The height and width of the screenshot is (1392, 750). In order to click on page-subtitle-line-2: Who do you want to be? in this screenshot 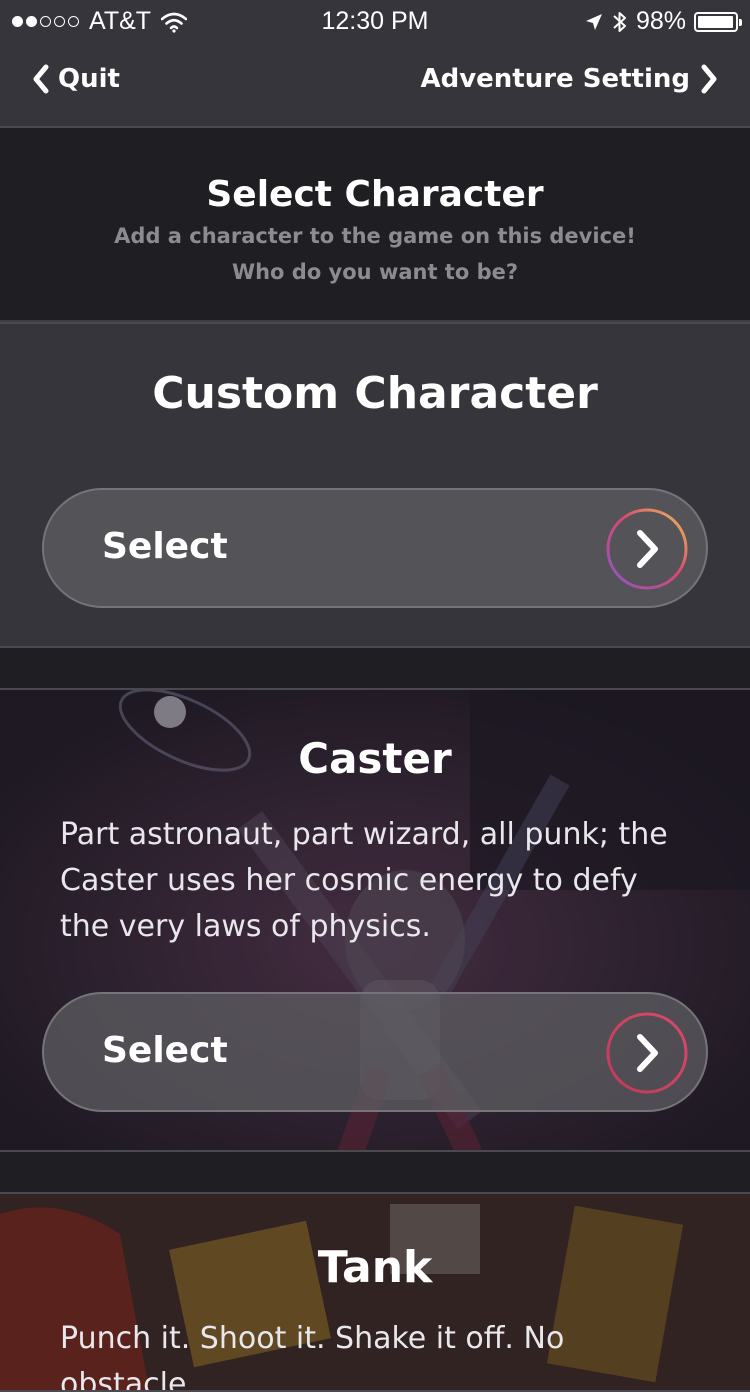, I will do `click(375, 272)`.